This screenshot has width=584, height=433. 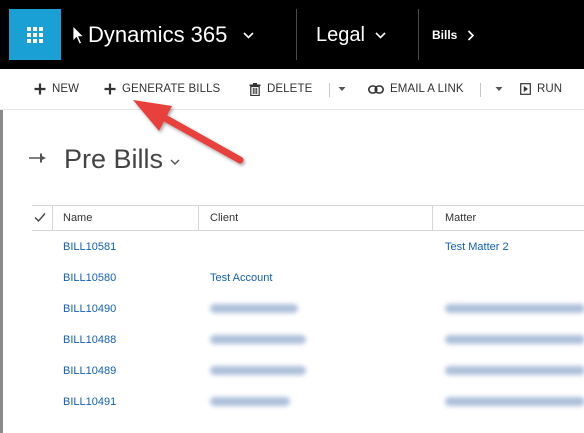 What do you see at coordinates (342, 89) in the screenshot?
I see `more-commands-dropdown-icon` at bounding box center [342, 89].